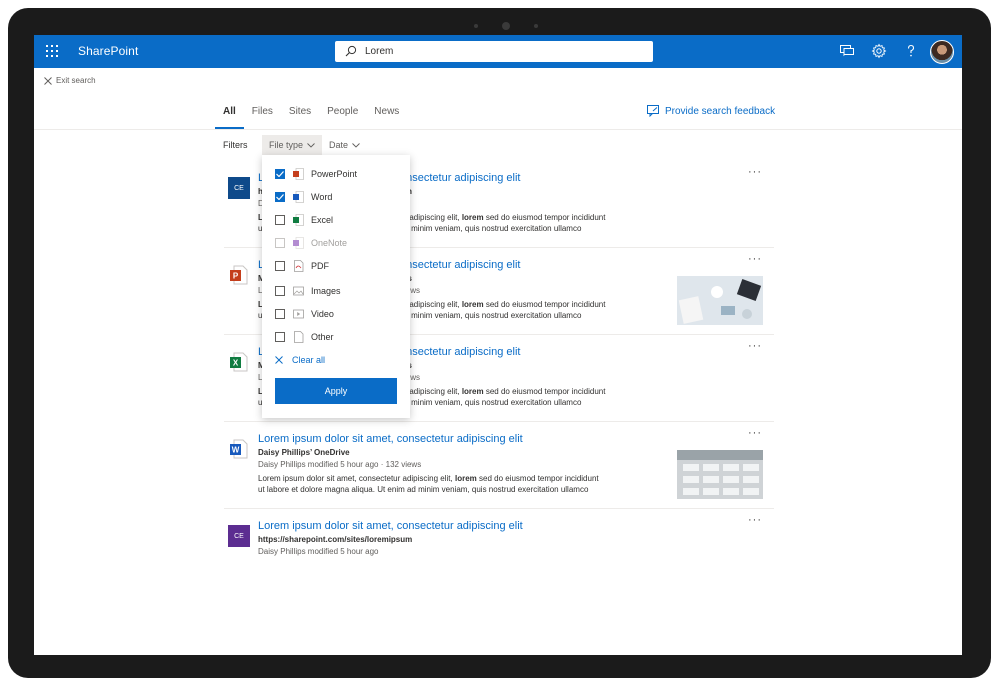 The width and height of the screenshot is (999, 685). What do you see at coordinates (298, 314) in the screenshot?
I see `video-icon` at bounding box center [298, 314].